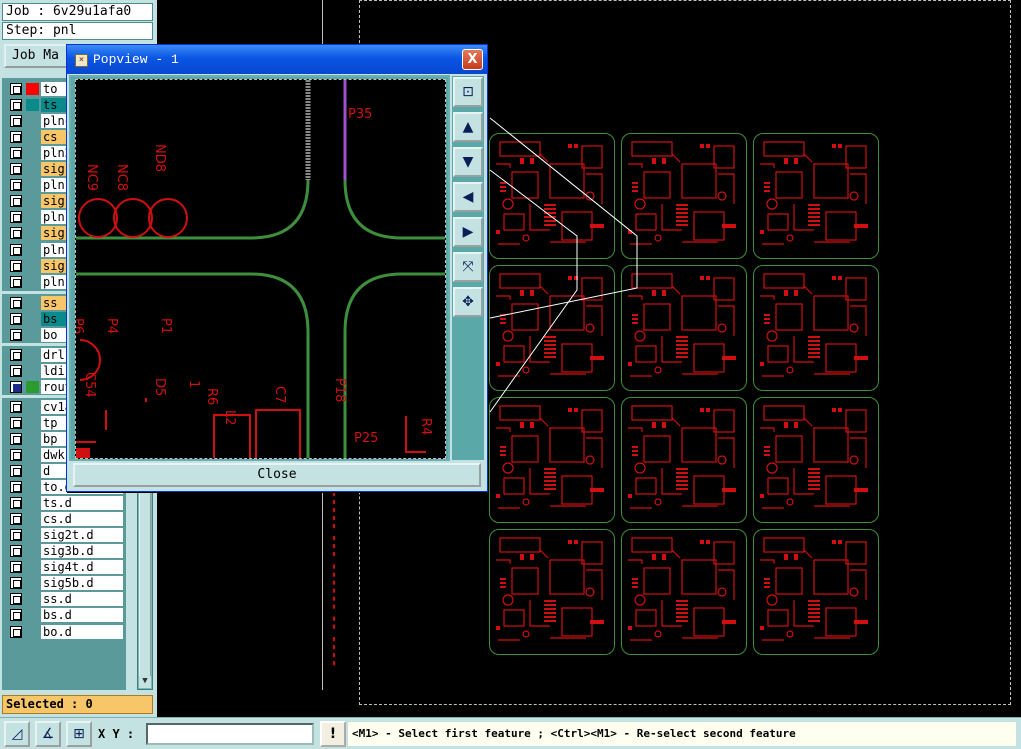 This screenshot has width=1021, height=749. I want to click on layer-row: ss.d, so click(64, 599).